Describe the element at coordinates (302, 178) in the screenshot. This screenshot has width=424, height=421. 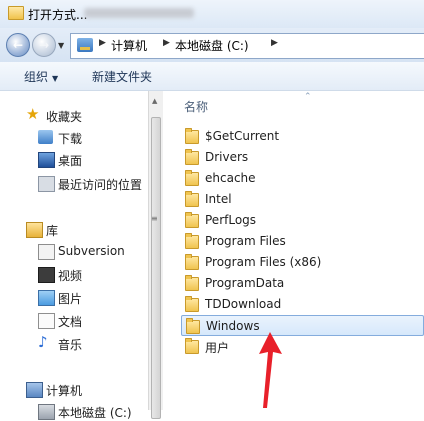
I see `file-row: ehcache` at that location.